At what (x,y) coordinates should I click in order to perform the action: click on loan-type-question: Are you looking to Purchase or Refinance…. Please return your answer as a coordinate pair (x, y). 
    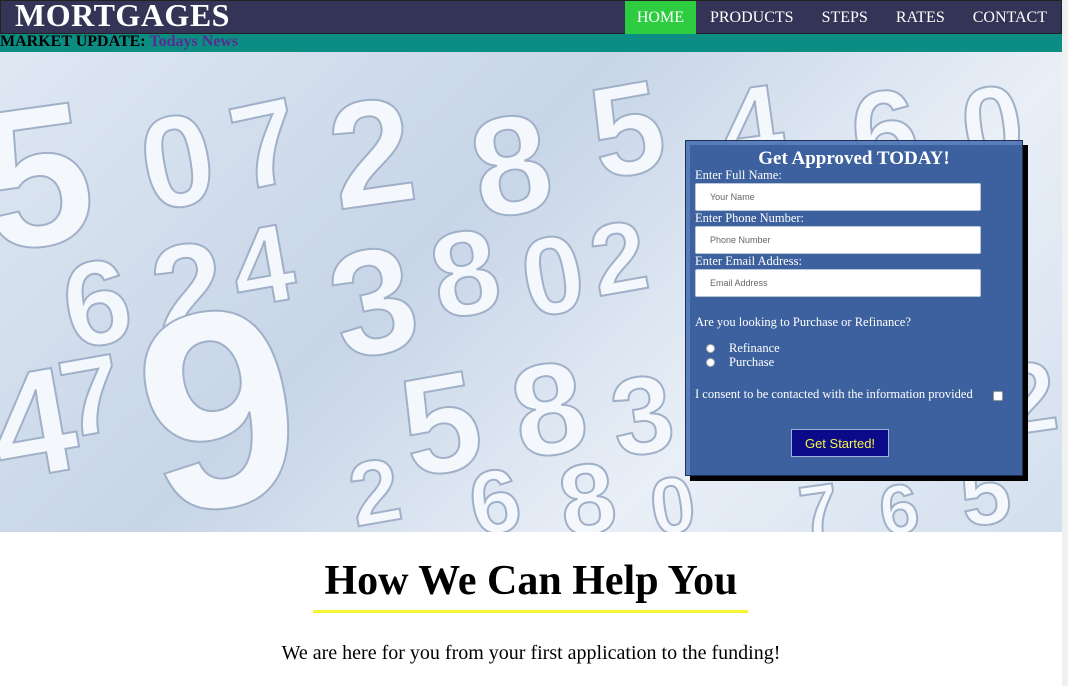
    Looking at the image, I should click on (803, 322).